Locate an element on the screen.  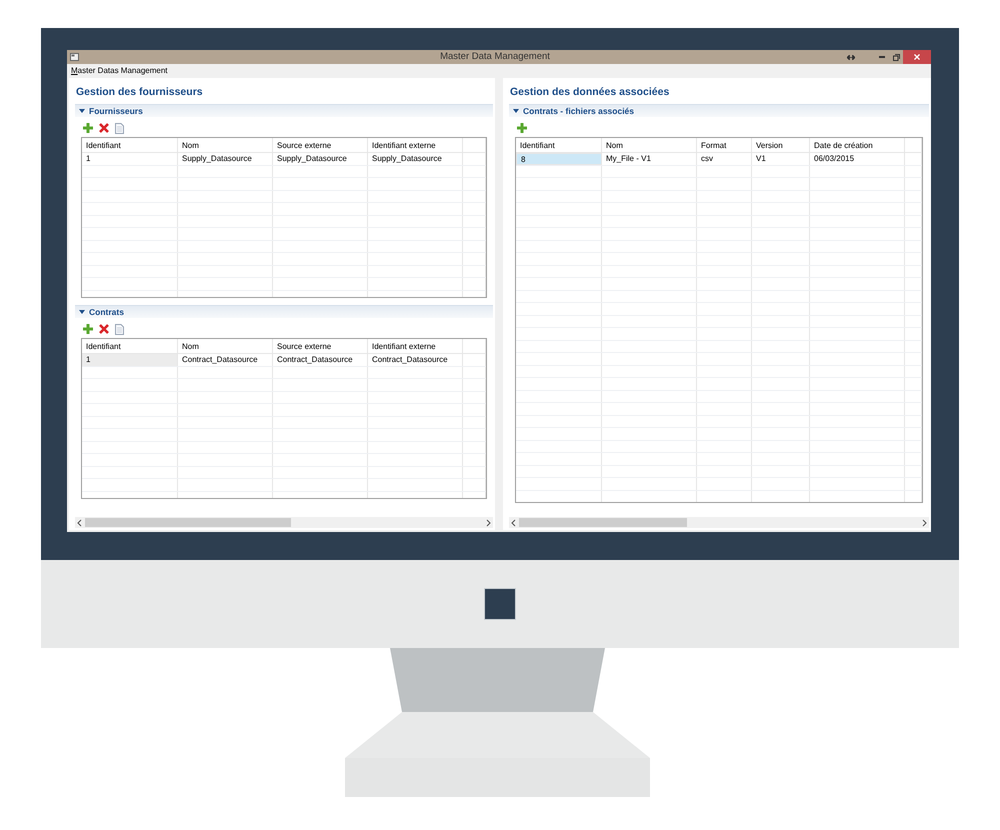
section-header: Contrats - fichiers associés is located at coordinates (719, 110).